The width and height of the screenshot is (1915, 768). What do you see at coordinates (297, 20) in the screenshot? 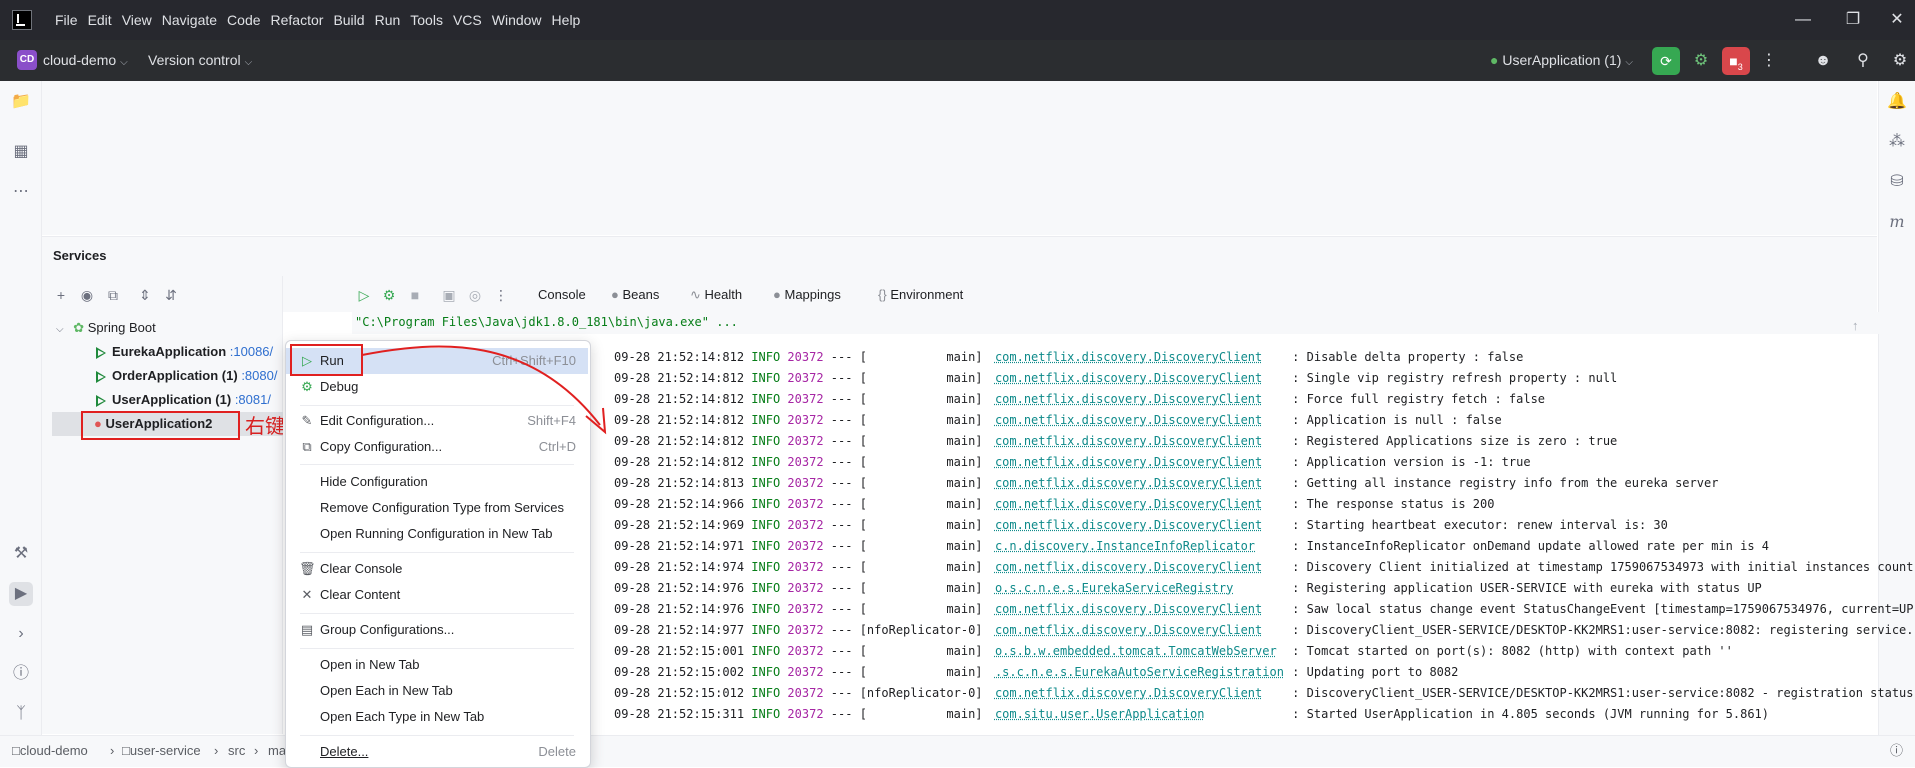
I see `menu-refactor: Refactor` at bounding box center [297, 20].